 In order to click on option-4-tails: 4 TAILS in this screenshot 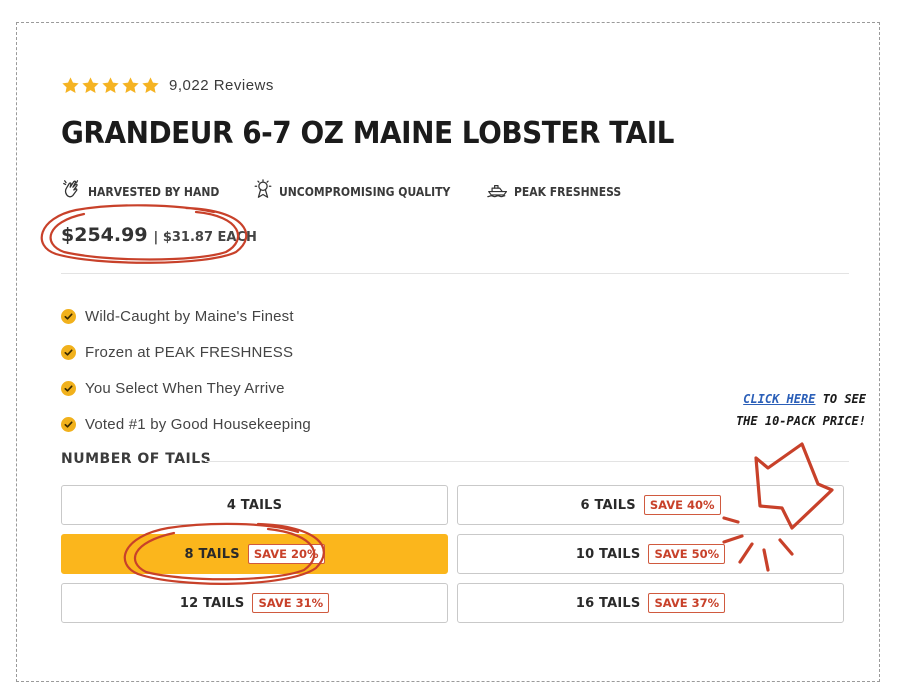, I will do `click(254, 505)`.